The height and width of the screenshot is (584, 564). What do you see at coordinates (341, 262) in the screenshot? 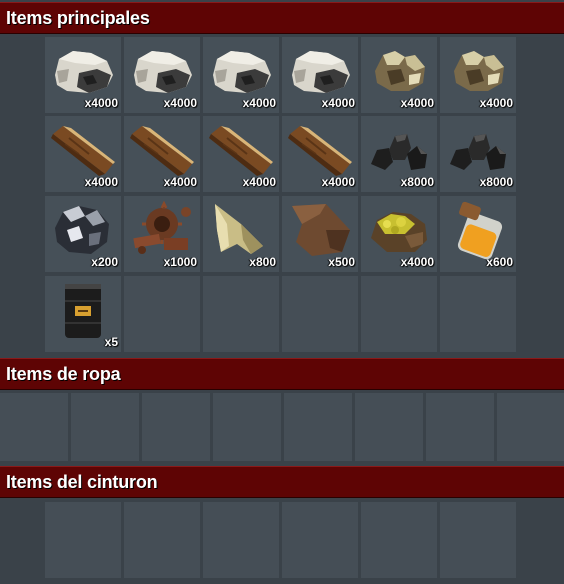
I see `item-quantity: x500` at bounding box center [341, 262].